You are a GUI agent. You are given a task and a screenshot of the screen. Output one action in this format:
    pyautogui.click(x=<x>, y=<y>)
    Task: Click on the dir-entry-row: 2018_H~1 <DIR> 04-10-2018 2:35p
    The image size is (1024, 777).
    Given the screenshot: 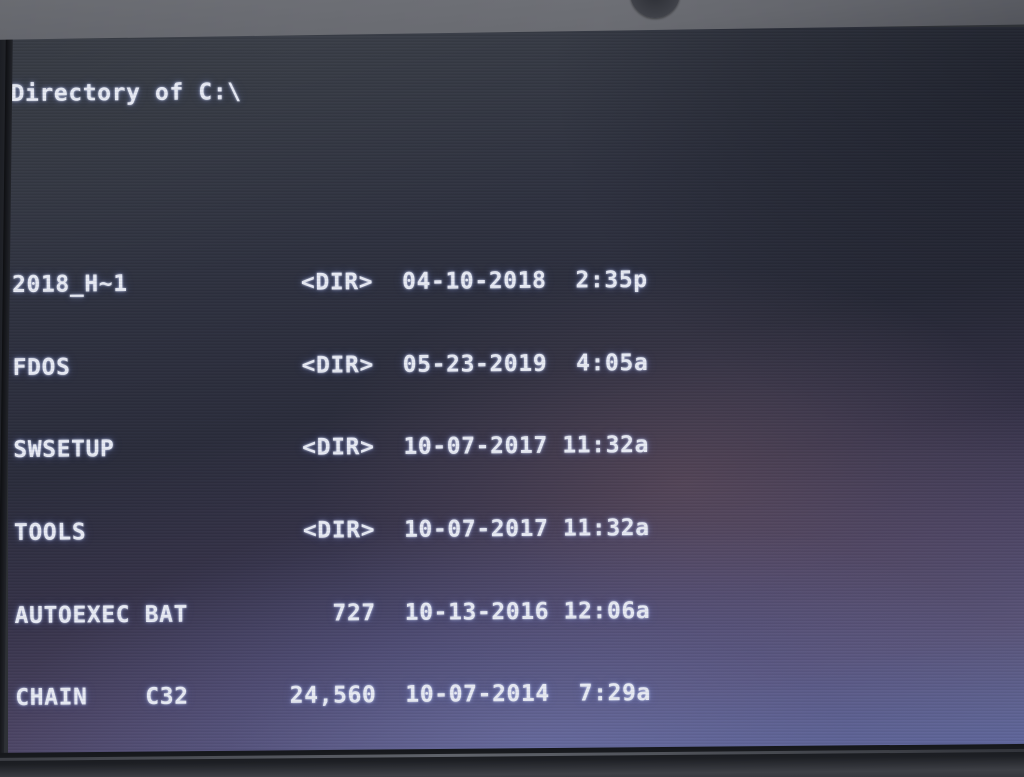 What is the action you would take?
    pyautogui.click(x=329, y=283)
    